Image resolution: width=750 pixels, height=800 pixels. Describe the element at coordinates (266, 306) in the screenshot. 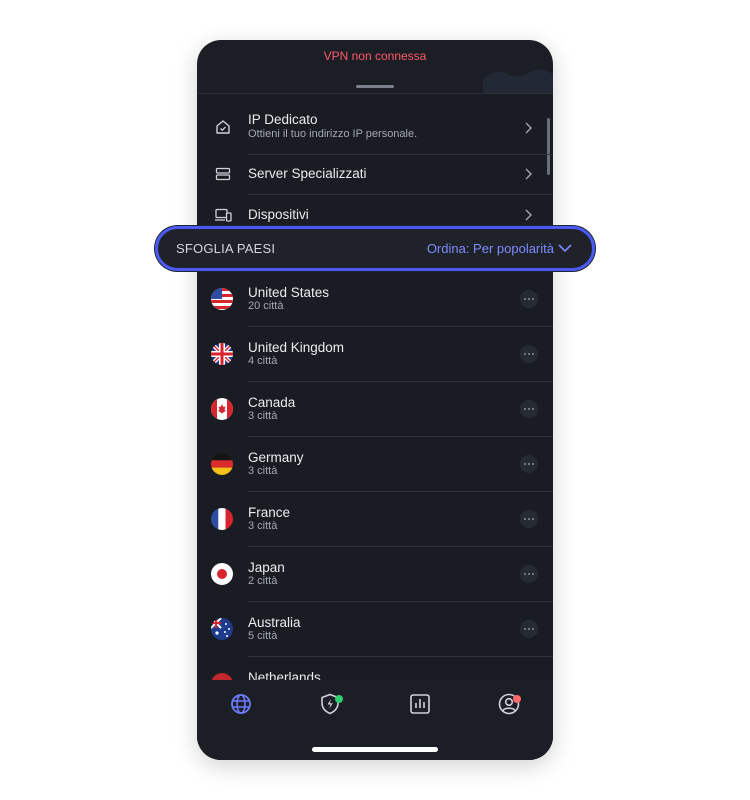

I see `country-cities: 20 città` at that location.